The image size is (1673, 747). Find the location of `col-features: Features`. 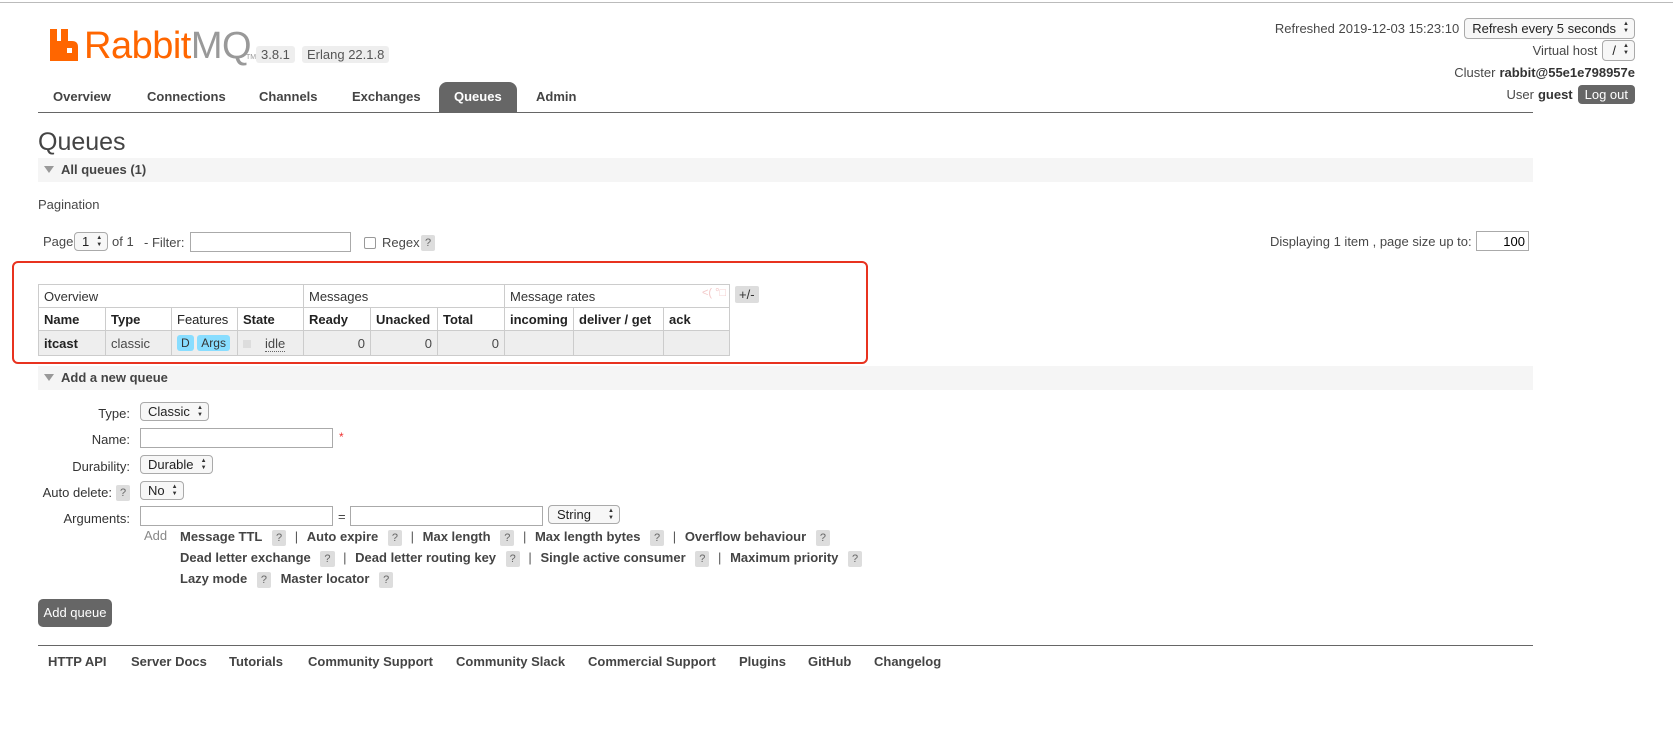

col-features: Features is located at coordinates (204, 319).